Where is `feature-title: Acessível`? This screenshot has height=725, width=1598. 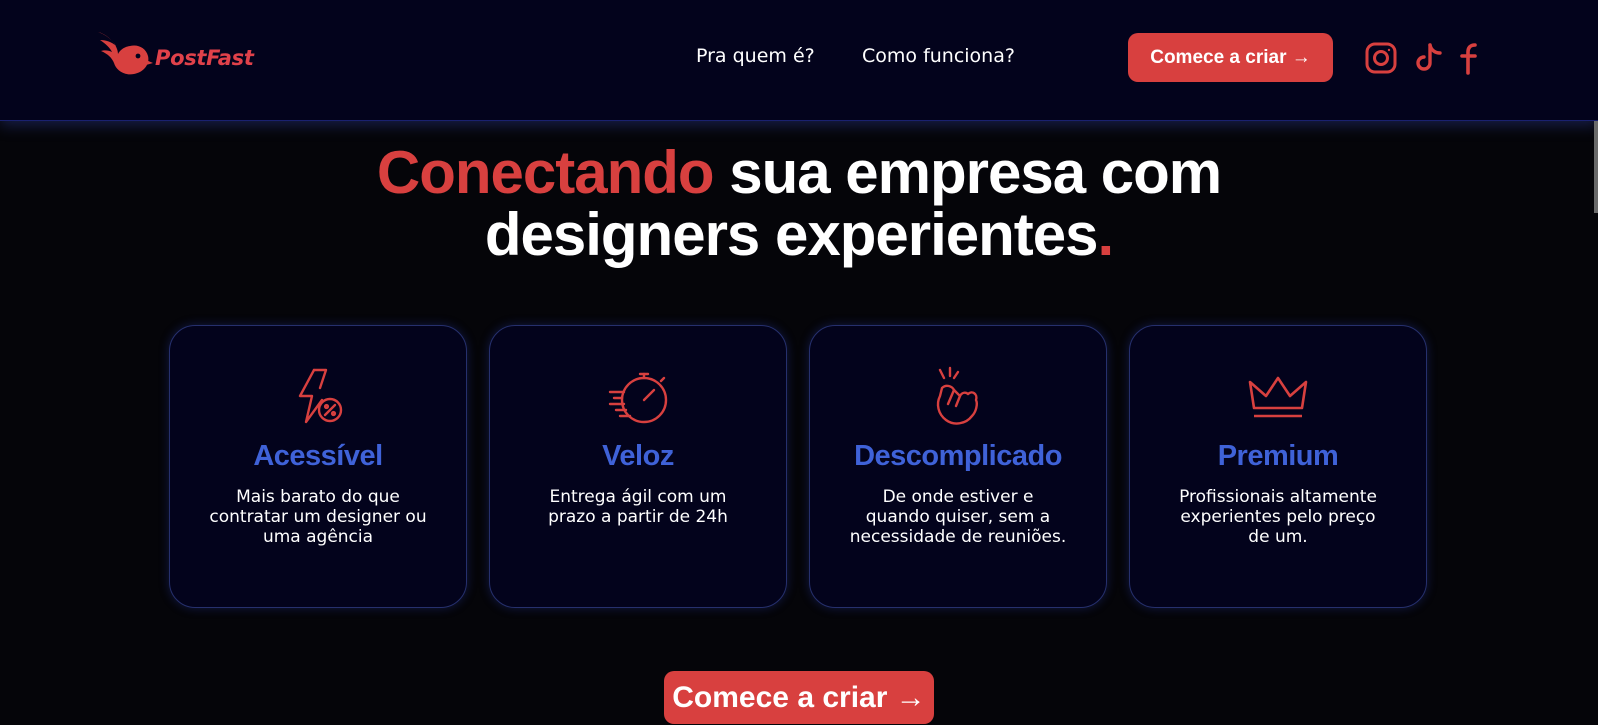 feature-title: Acessível is located at coordinates (318, 456).